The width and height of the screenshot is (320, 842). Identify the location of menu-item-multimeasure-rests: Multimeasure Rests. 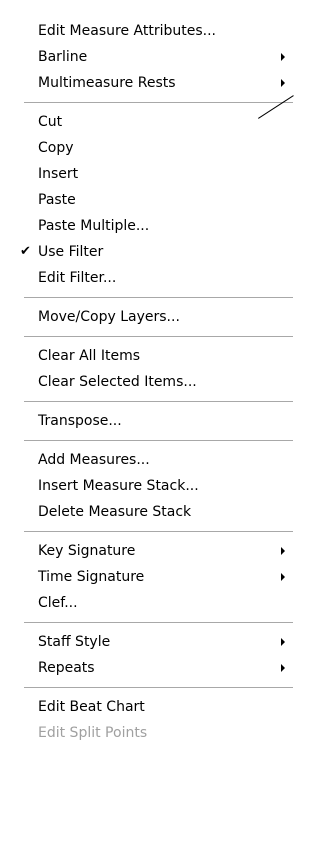
(147, 83).